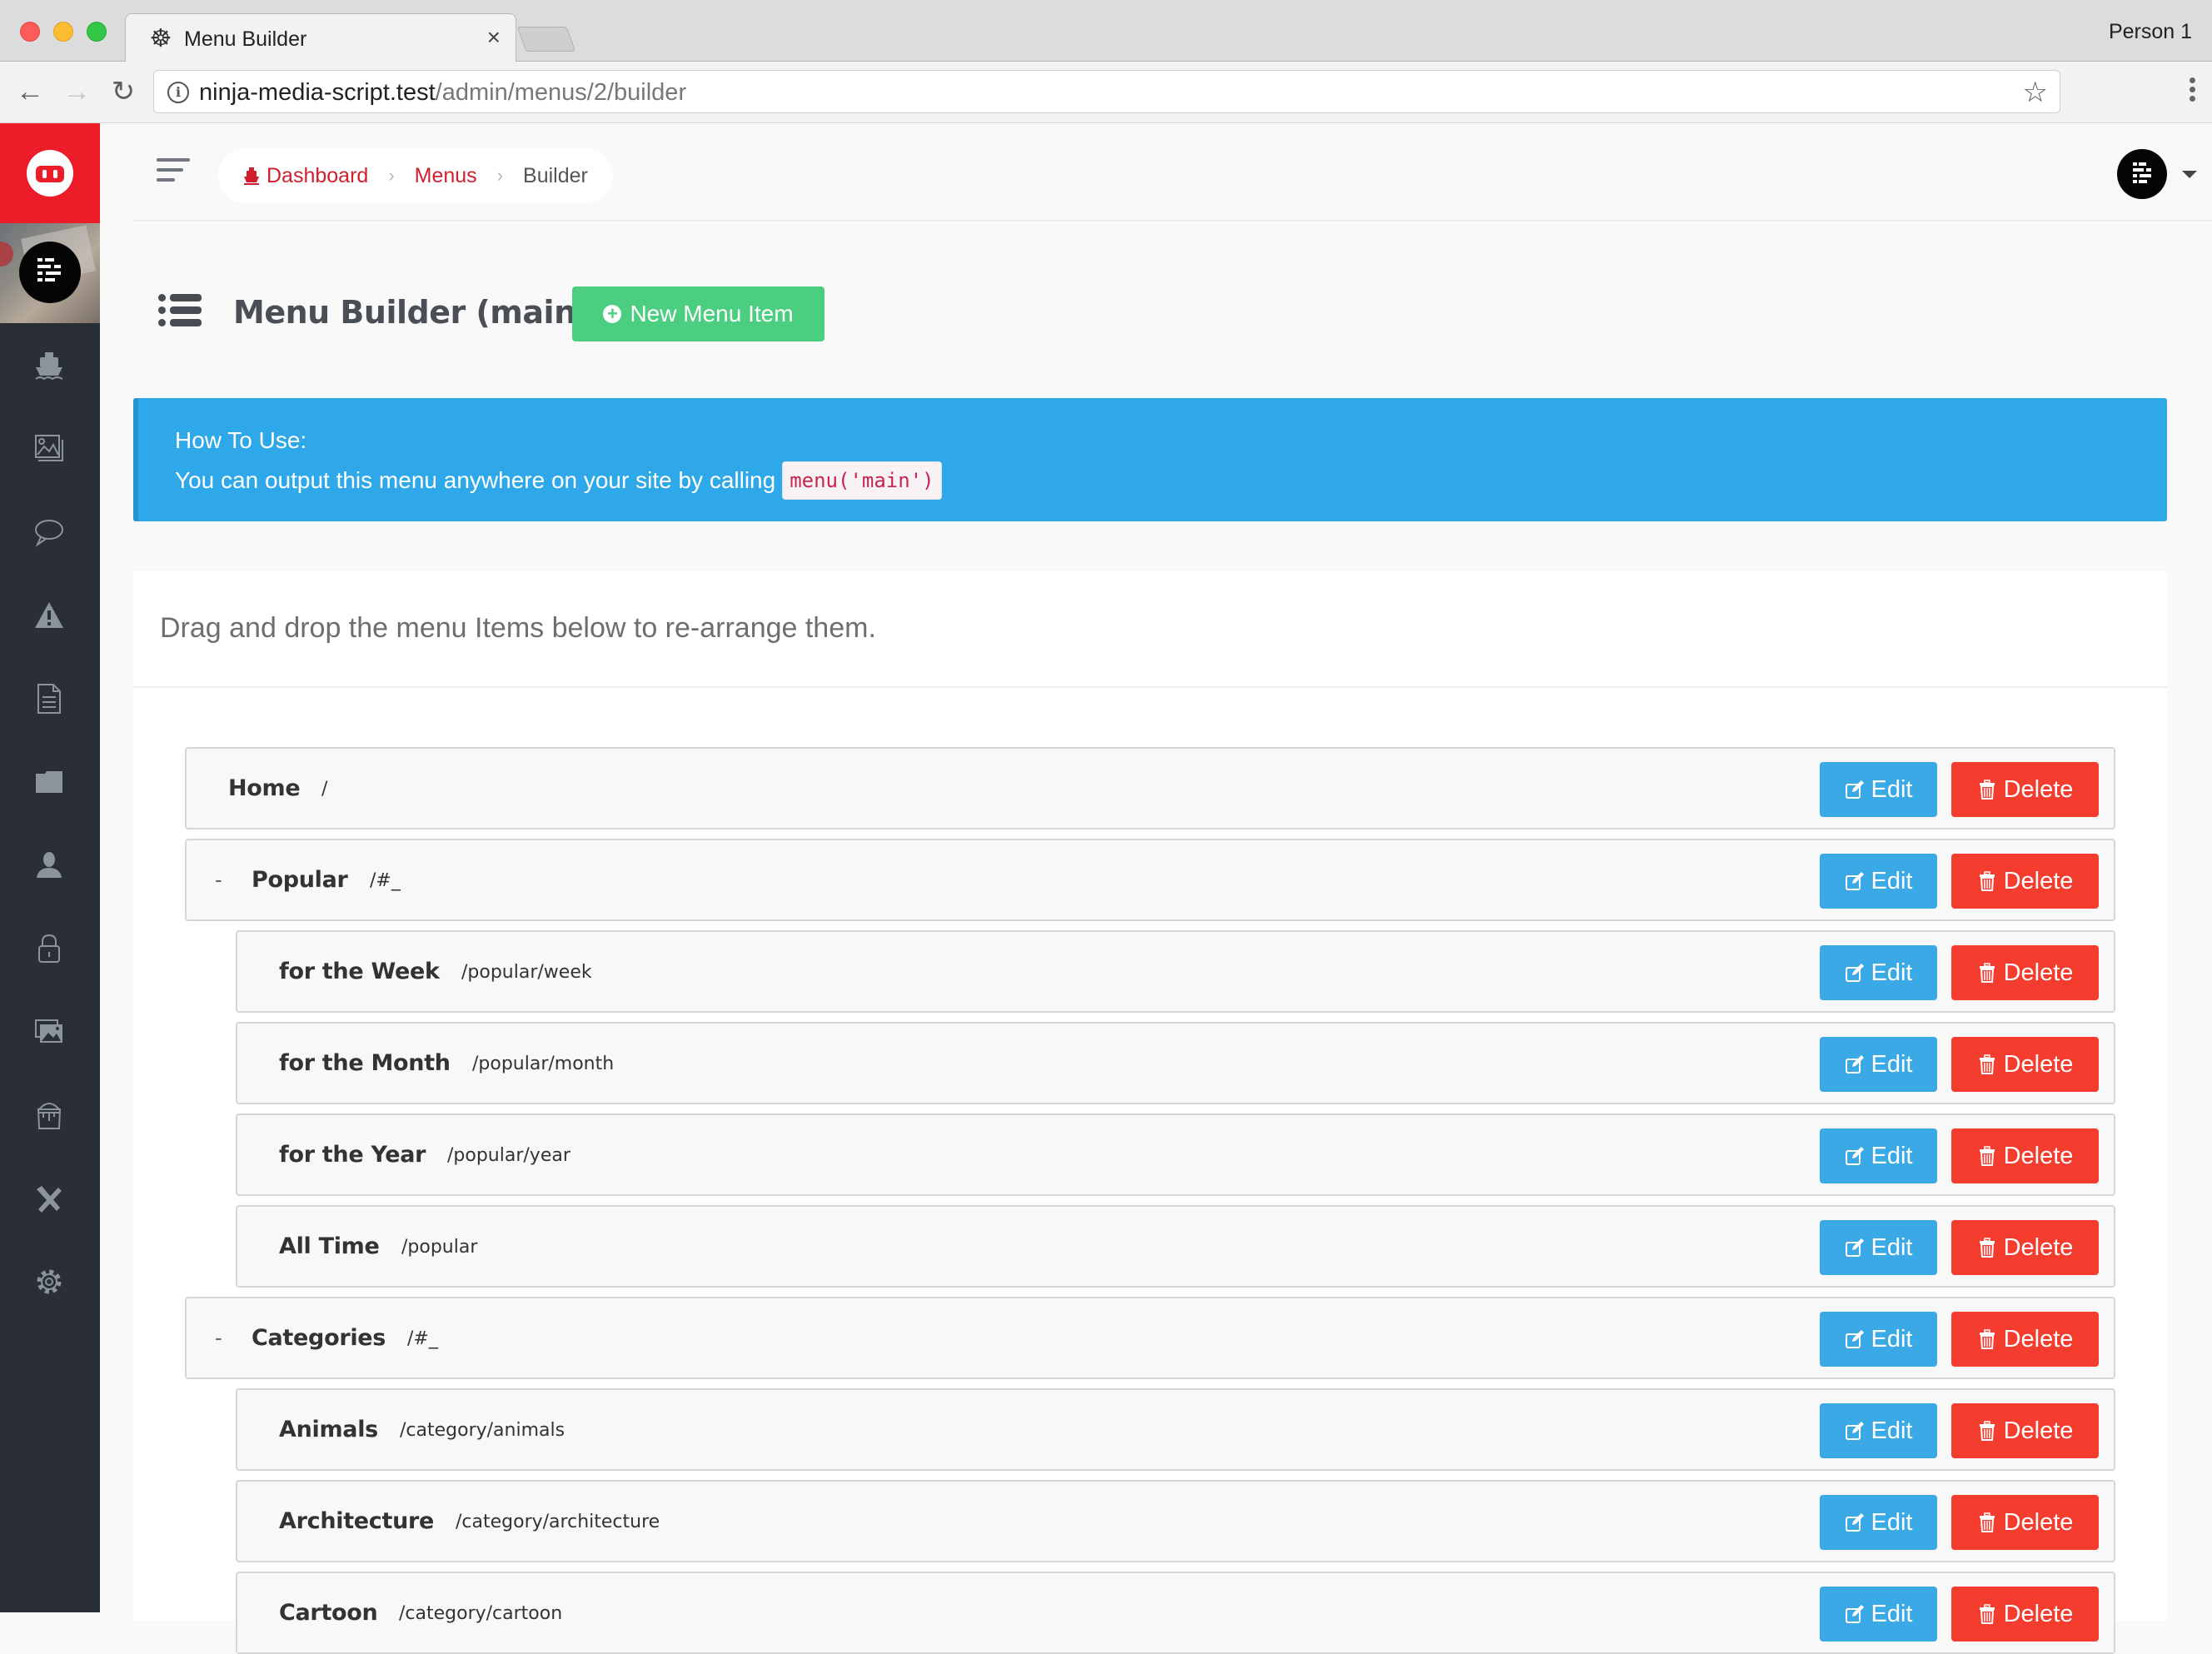 The height and width of the screenshot is (1654, 2212). Describe the element at coordinates (50, 366) in the screenshot. I see `sidebar-item-dashboard` at that location.